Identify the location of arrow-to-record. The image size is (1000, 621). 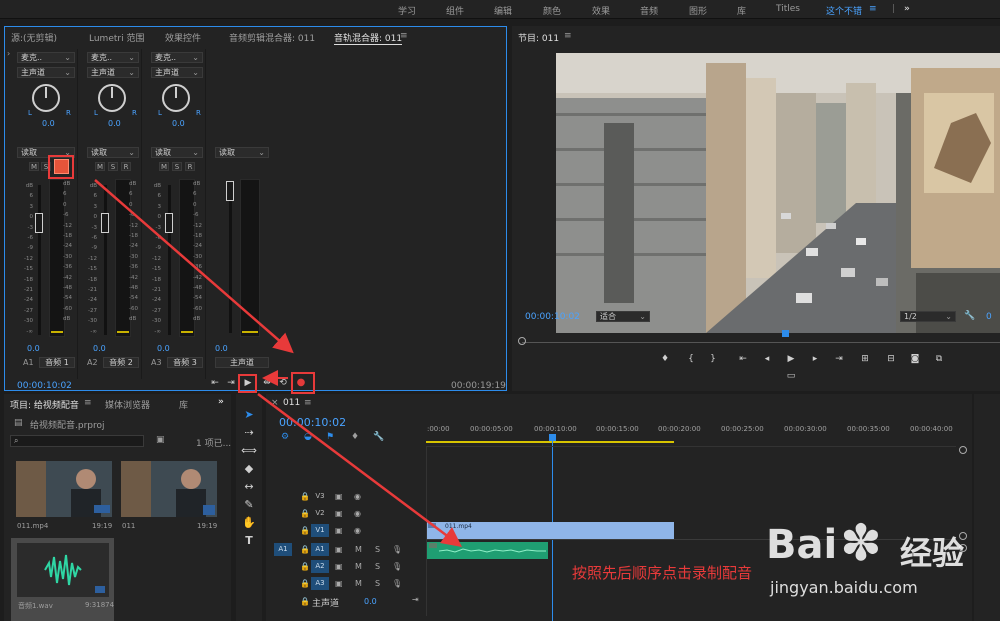
(194, 266).